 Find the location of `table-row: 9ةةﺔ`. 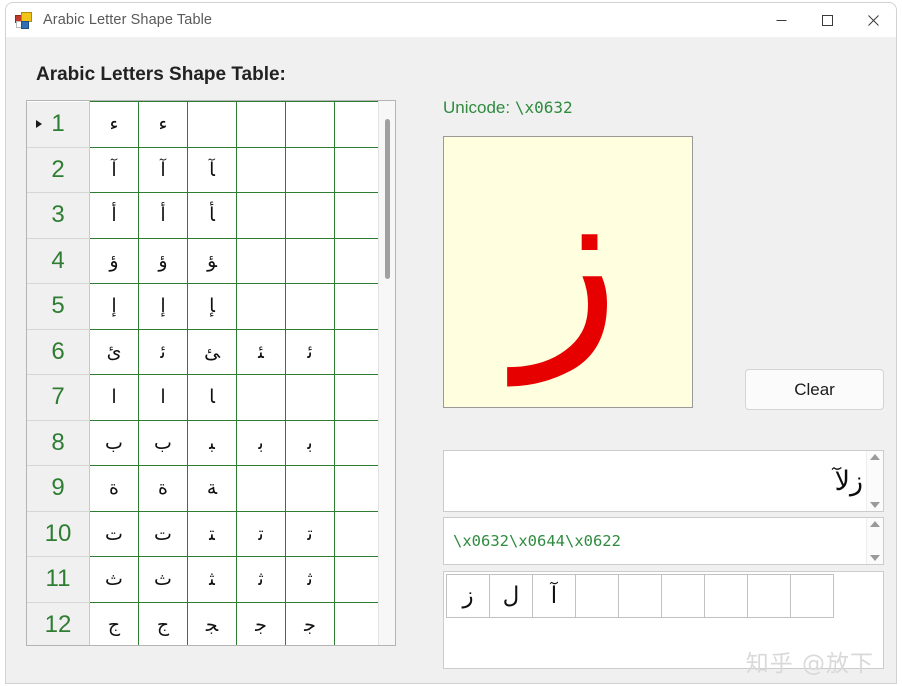

table-row: 9ةةﺔ is located at coordinates (205, 488).